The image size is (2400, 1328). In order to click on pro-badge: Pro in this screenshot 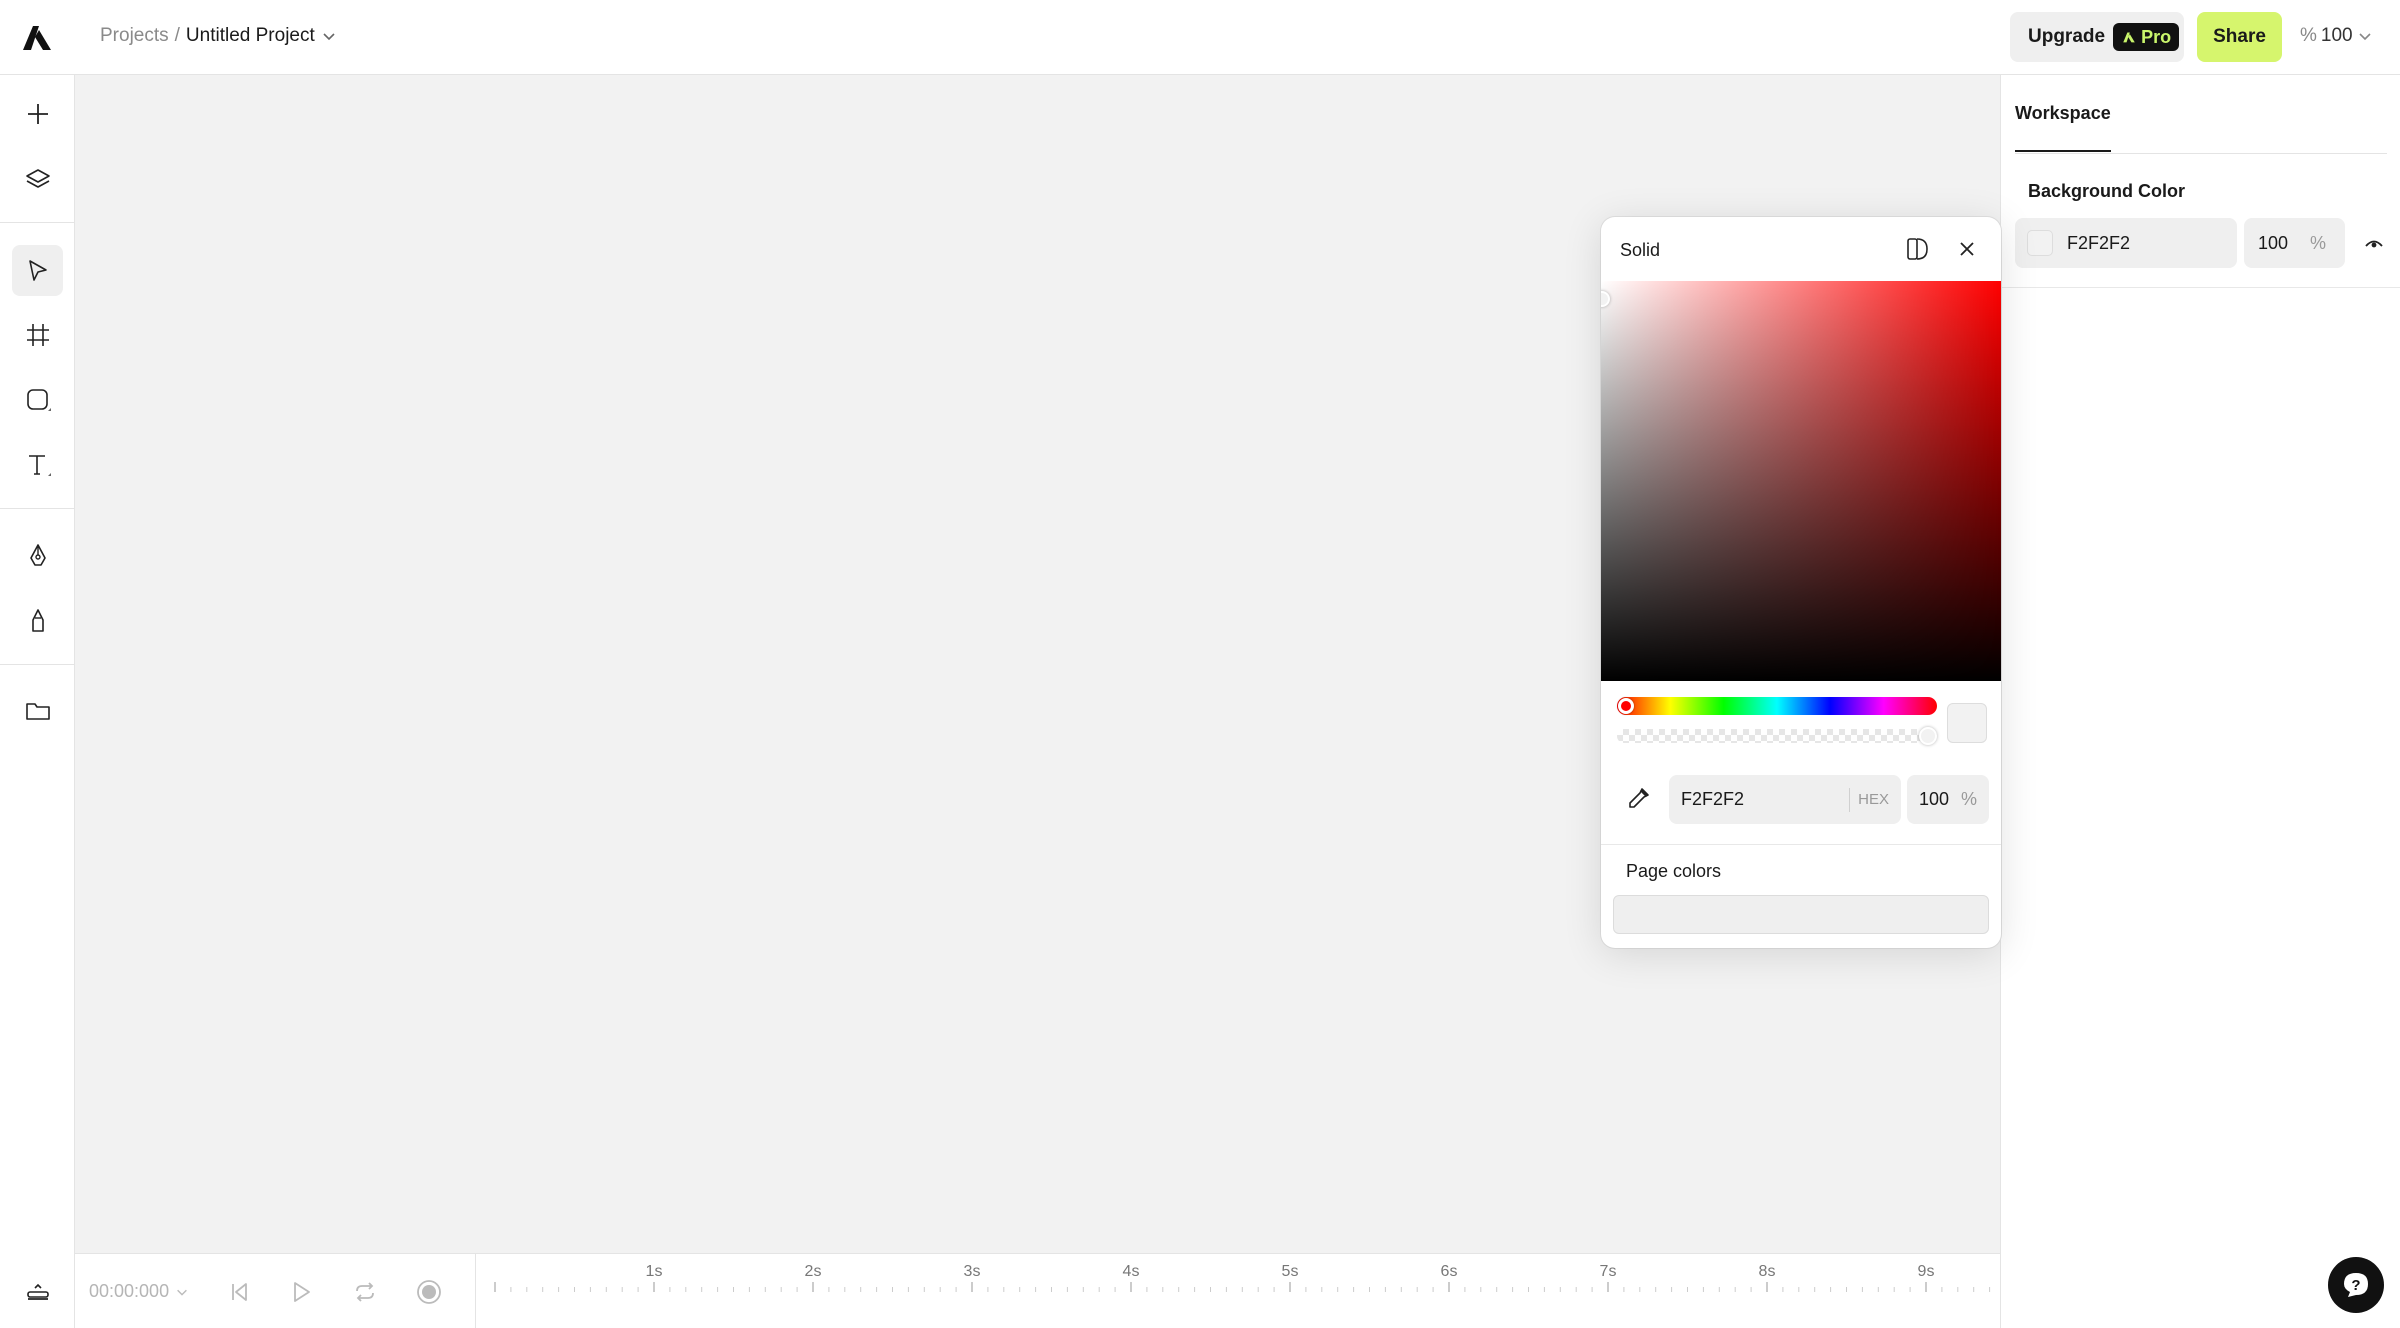, I will do `click(2146, 37)`.